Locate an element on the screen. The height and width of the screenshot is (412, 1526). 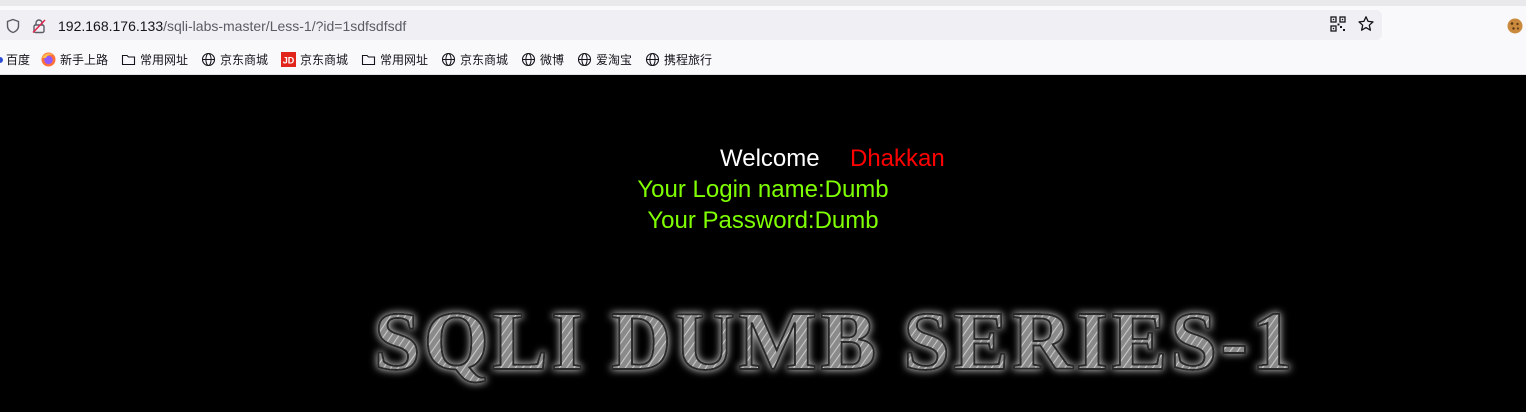
bookmark-newbie: 新手上路 is located at coordinates (74, 59).